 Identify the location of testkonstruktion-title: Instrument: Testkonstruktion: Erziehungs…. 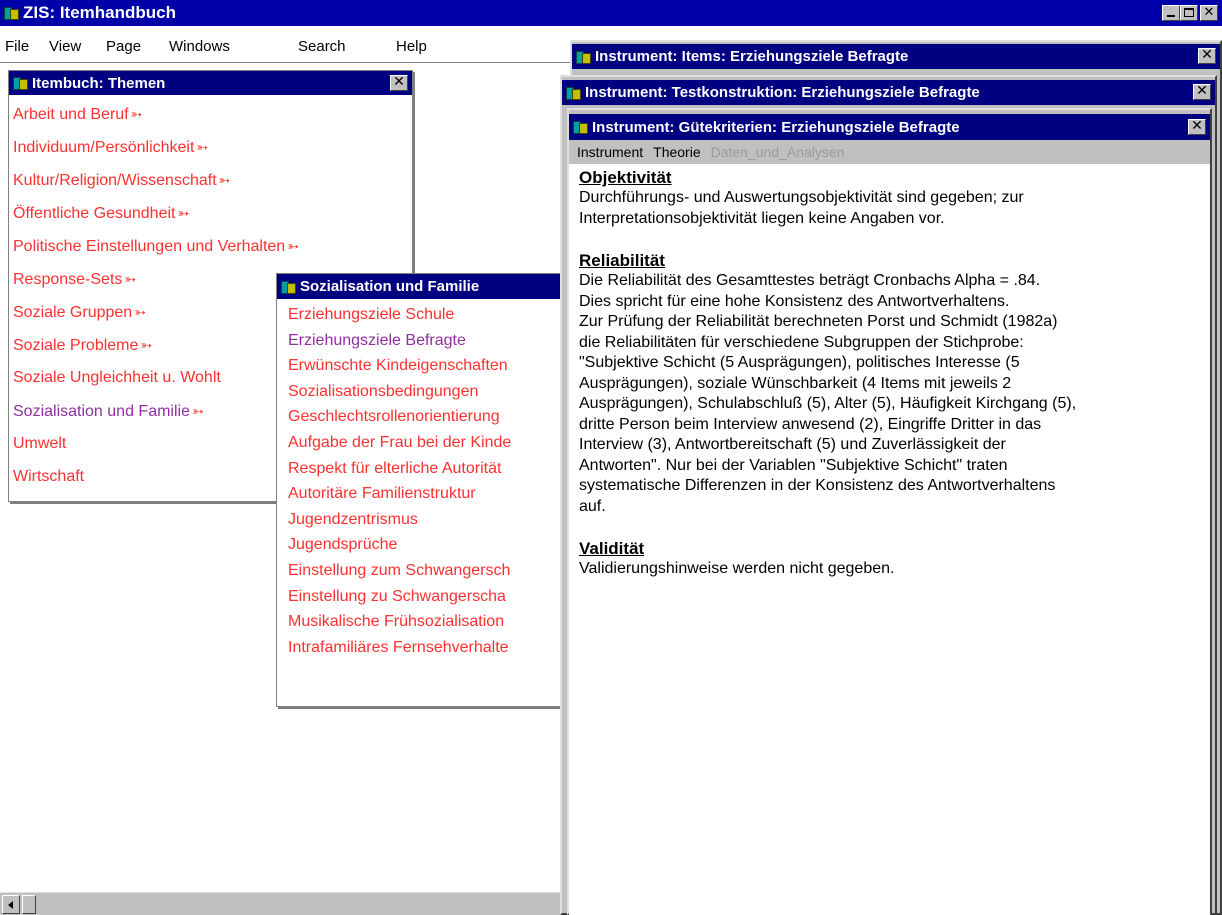
(782, 92).